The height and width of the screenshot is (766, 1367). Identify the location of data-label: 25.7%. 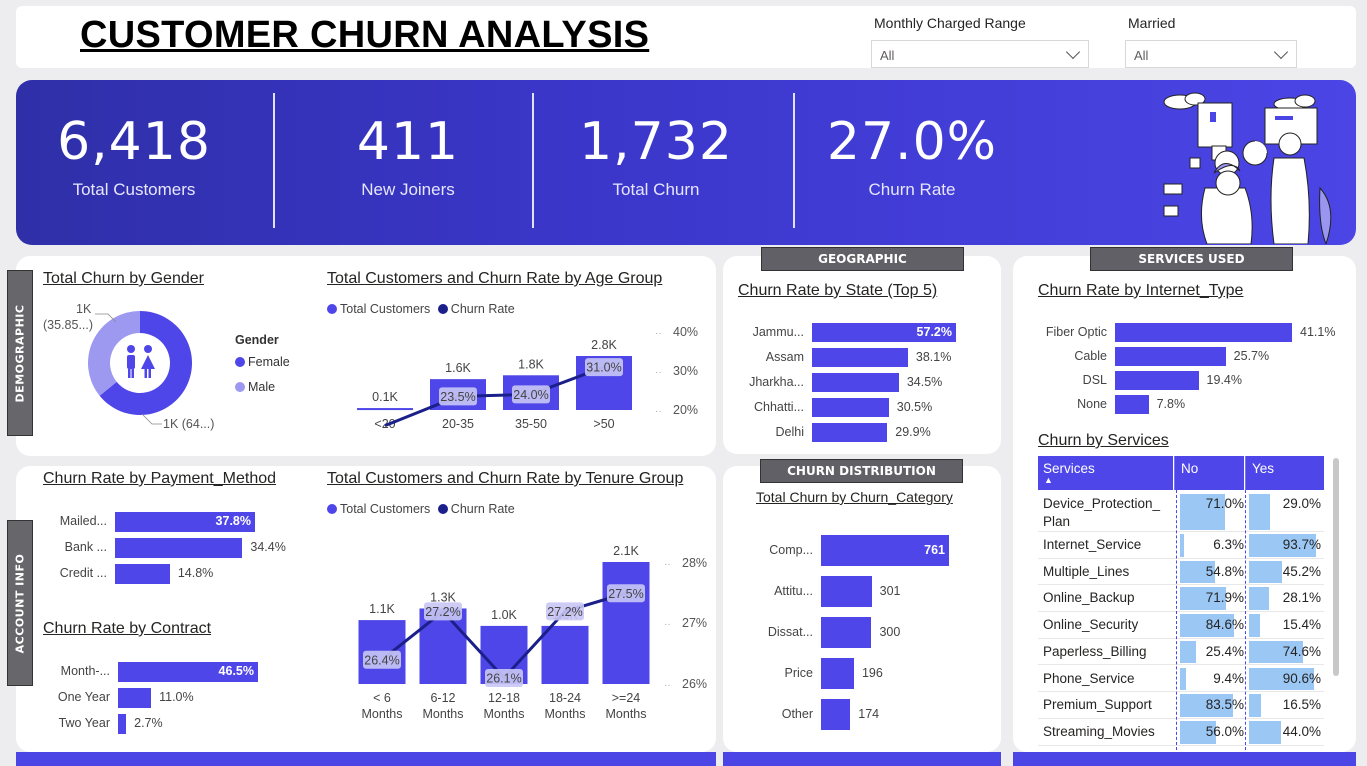
(1251, 355).